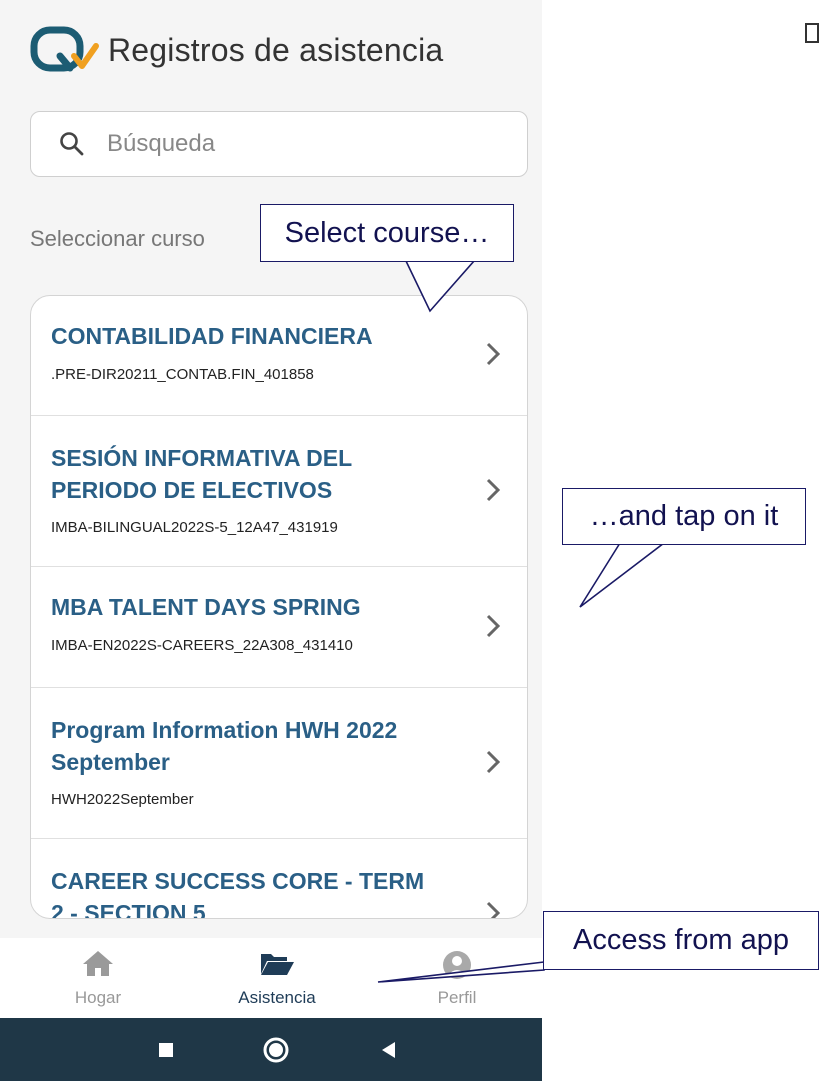 This screenshot has width=821, height=1081. I want to click on select-course-pointer, so click(440, 286).